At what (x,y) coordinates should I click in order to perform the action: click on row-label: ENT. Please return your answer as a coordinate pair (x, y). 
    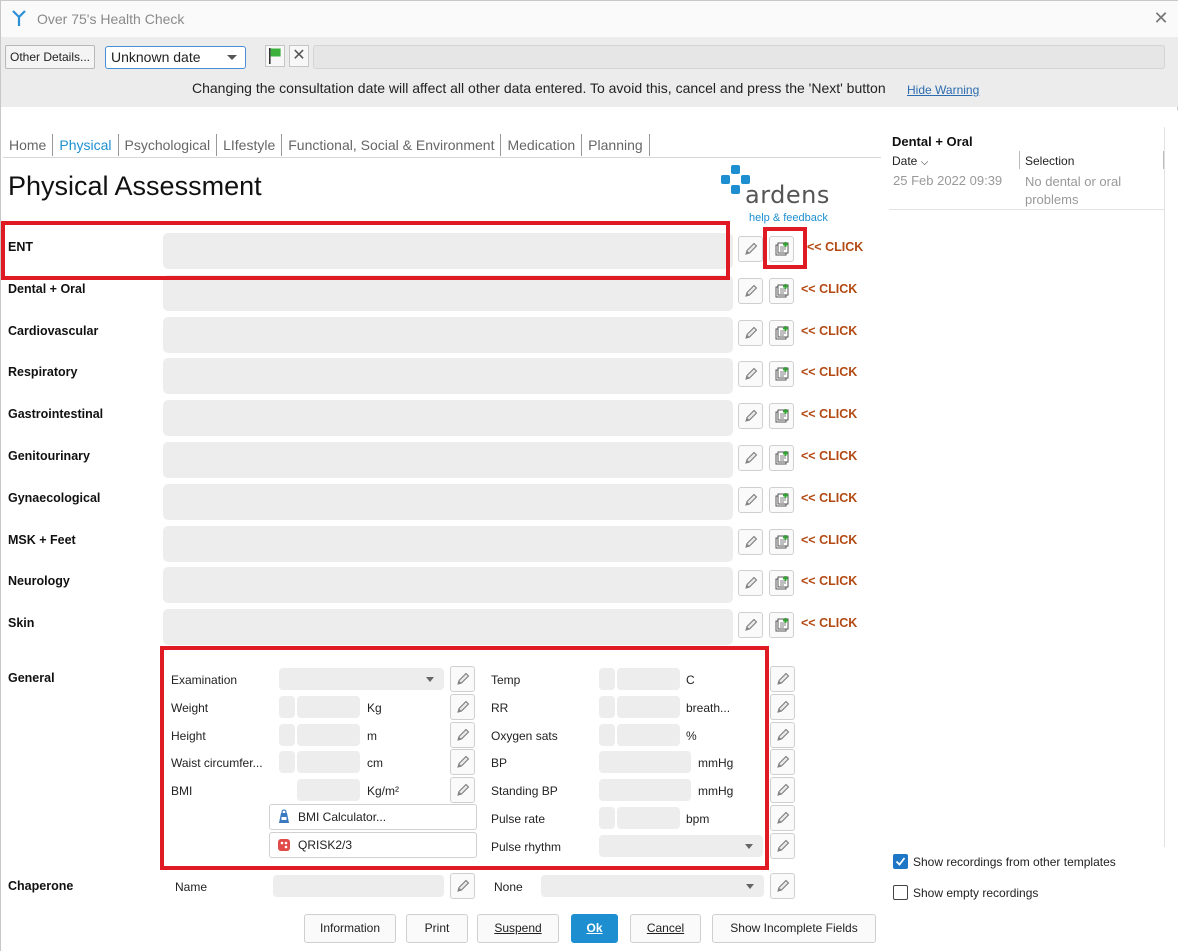
    Looking at the image, I should click on (20, 247).